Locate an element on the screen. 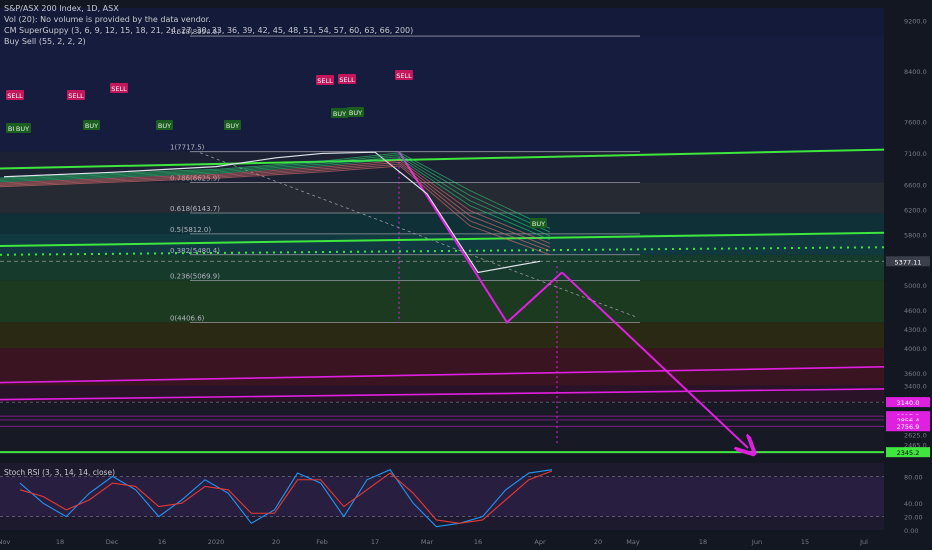  fib-label-7: 0(4406.6) is located at coordinates (187, 318).